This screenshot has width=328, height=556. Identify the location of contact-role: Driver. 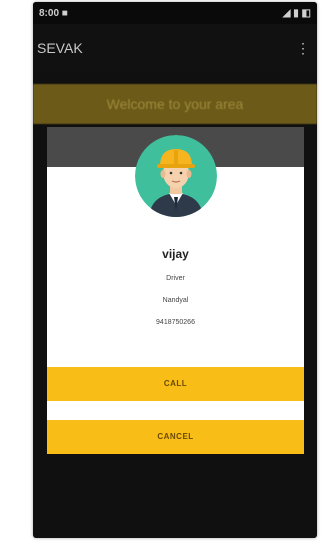
(175, 278).